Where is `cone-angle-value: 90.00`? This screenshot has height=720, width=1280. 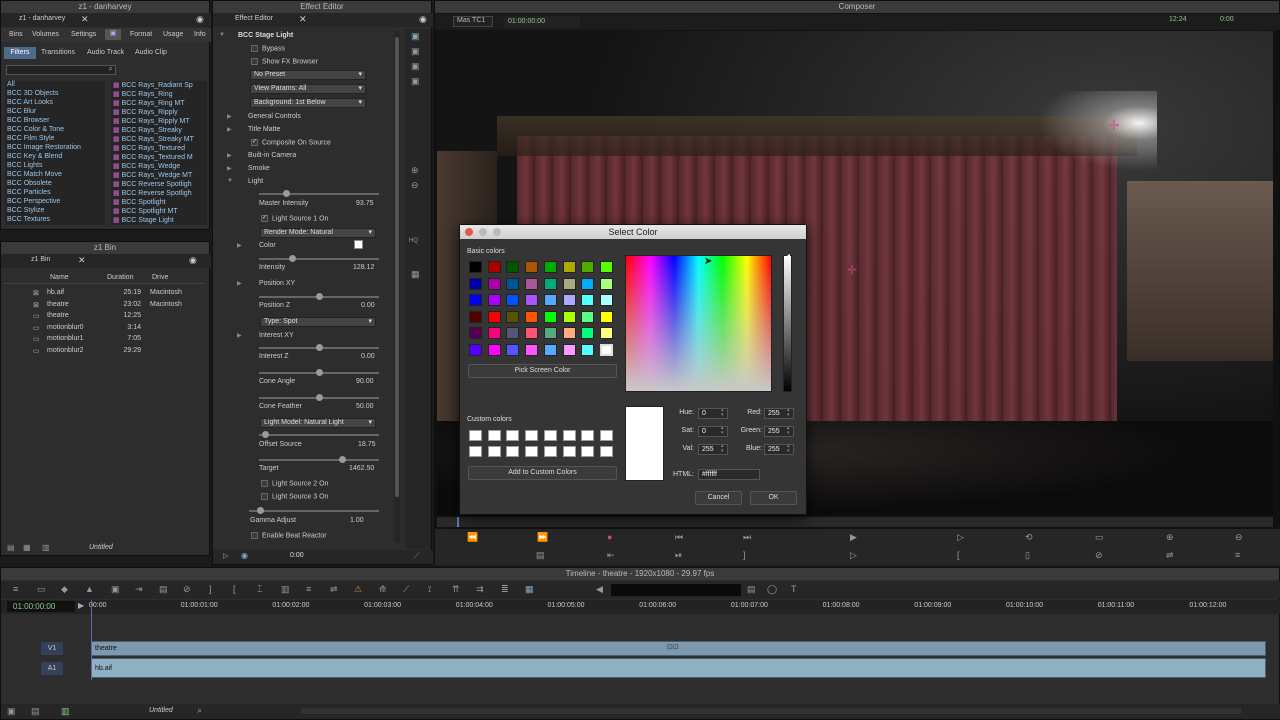 cone-angle-value: 90.00 is located at coordinates (365, 381).